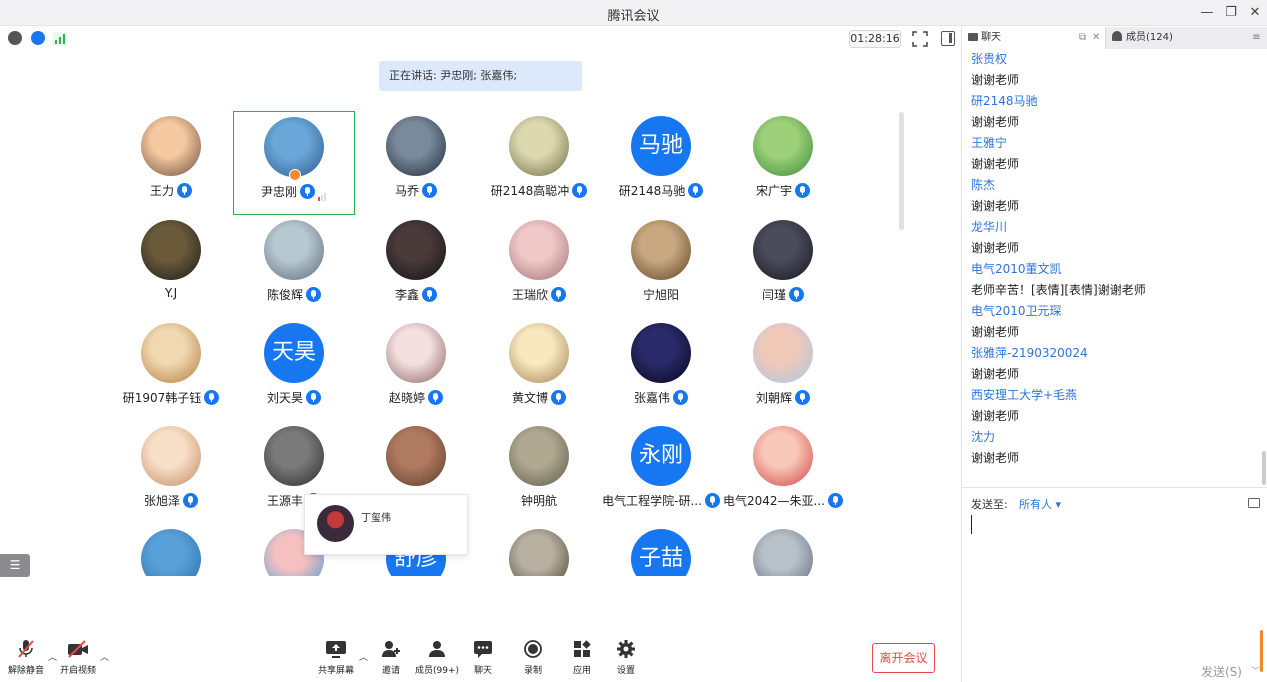 The image size is (1267, 682). I want to click on participant-name-row: 研2148马驰, so click(661, 190).